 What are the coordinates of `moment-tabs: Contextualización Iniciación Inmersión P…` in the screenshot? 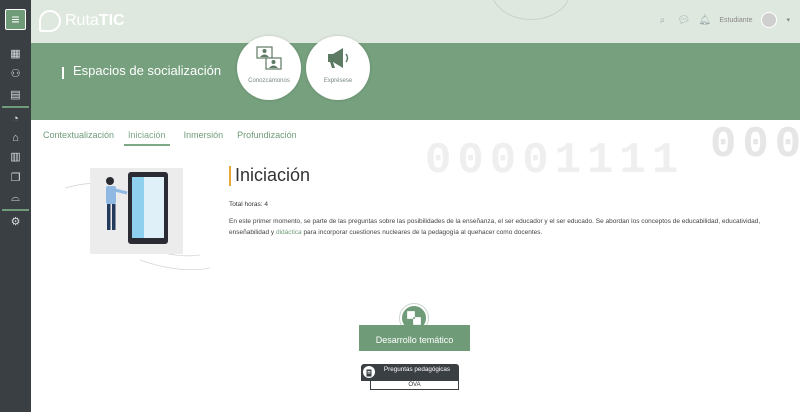 It's located at (177, 138).